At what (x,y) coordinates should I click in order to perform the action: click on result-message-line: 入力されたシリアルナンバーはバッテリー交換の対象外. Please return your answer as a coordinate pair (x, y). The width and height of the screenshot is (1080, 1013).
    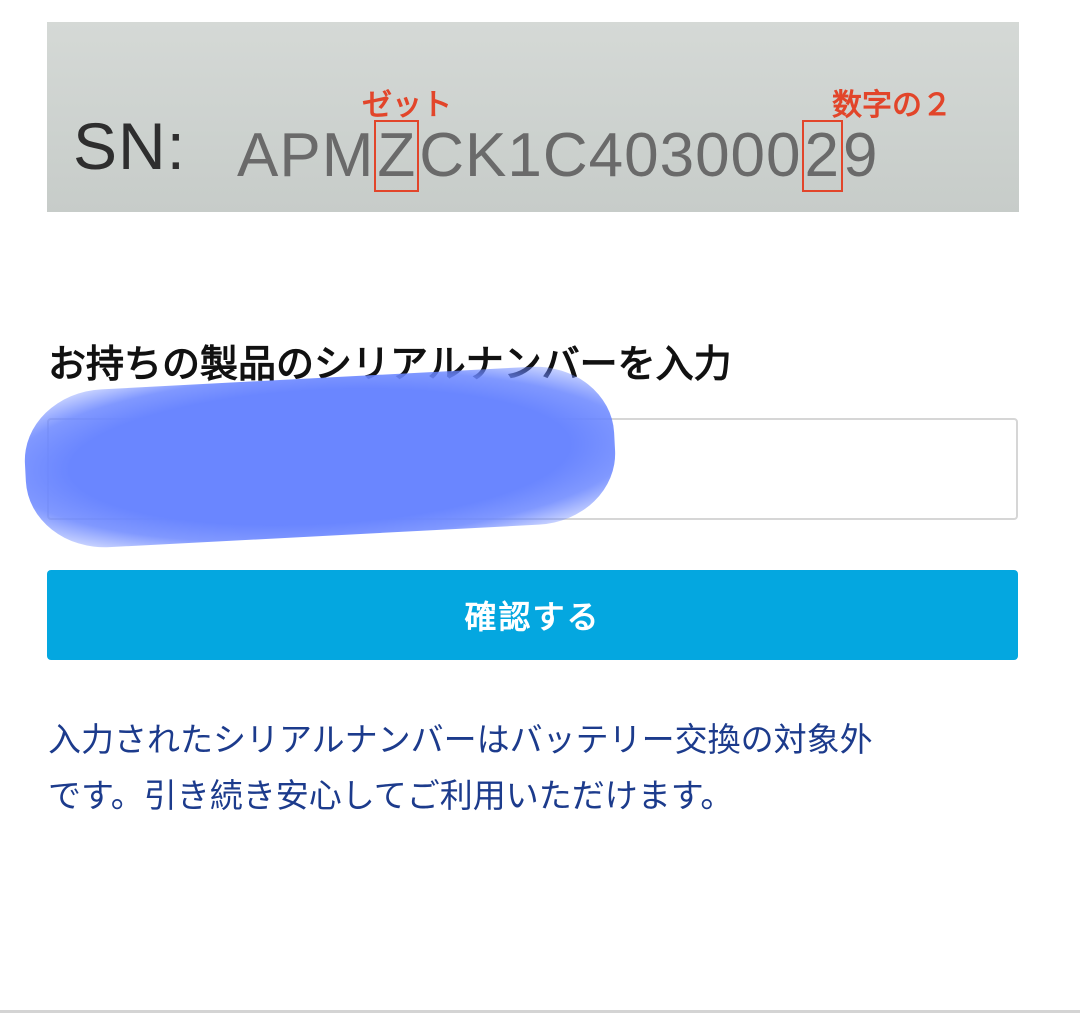
    Looking at the image, I should click on (460, 739).